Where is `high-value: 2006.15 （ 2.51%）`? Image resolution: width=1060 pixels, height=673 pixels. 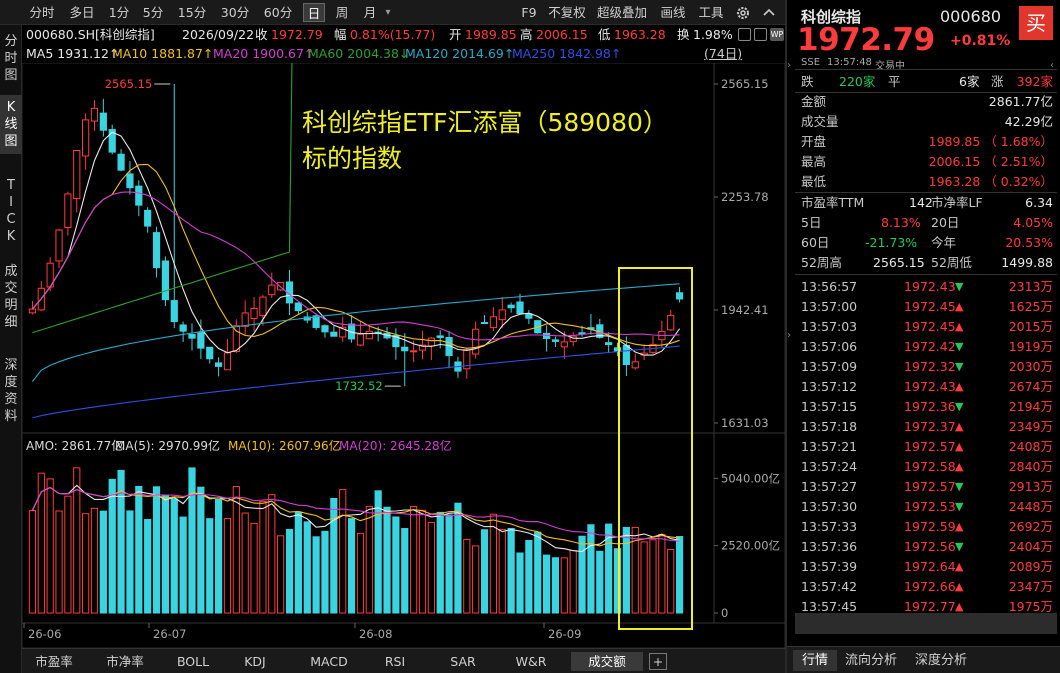 high-value: 2006.15 （ 2.51%） is located at coordinates (990, 161).